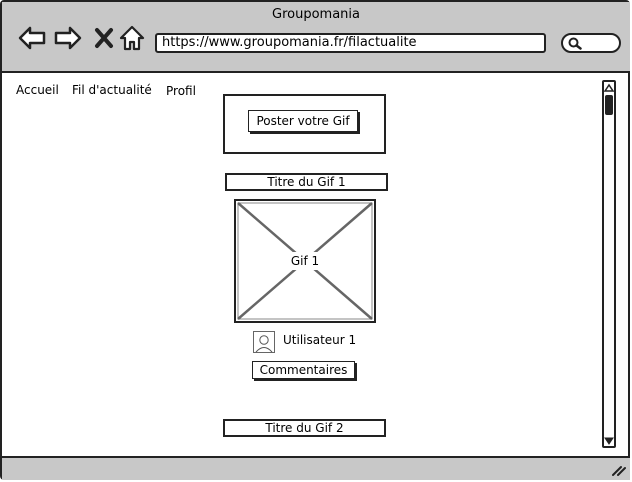  What do you see at coordinates (305, 261) in the screenshot?
I see `gif1-image-label: Gif 1` at bounding box center [305, 261].